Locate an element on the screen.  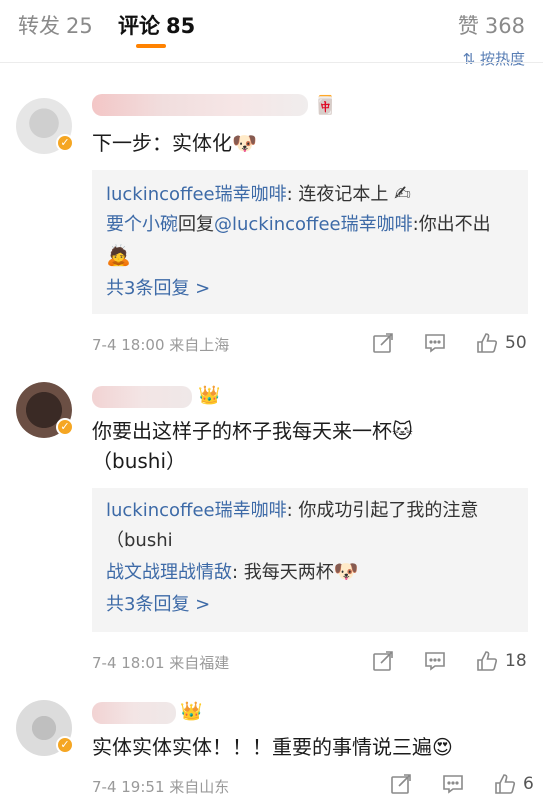
bow-emoji-icon: 🙇 is located at coordinates (118, 255).